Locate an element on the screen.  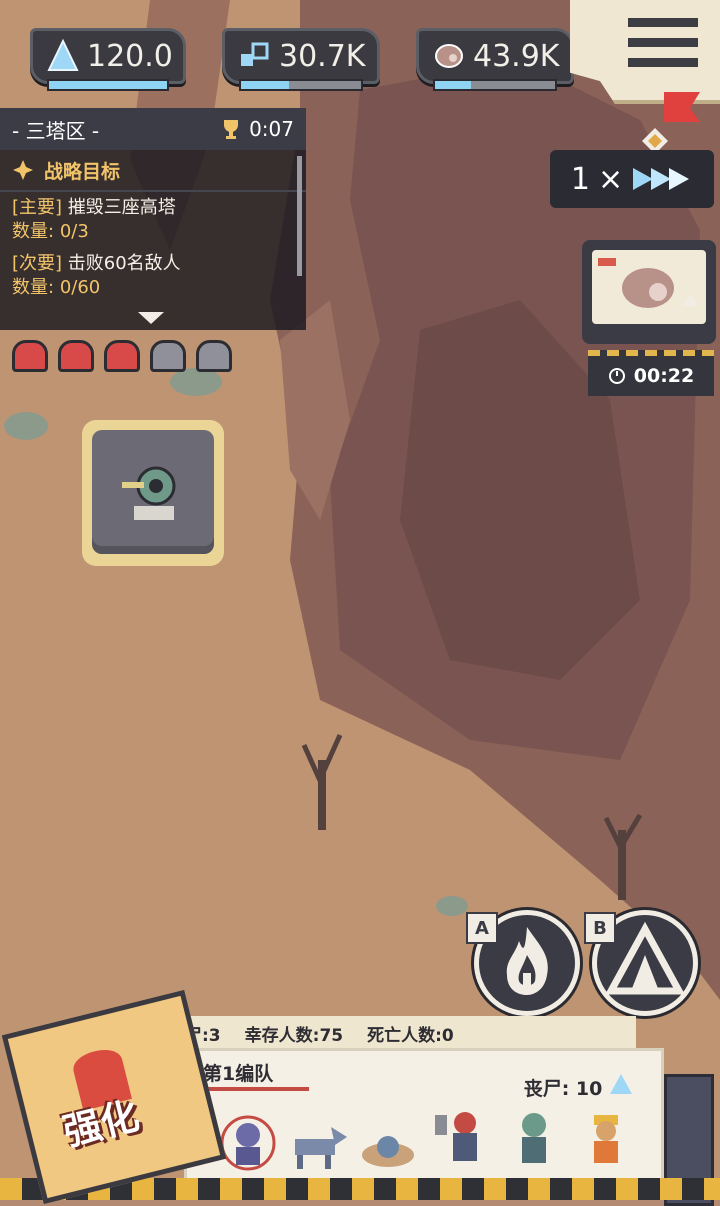
parts-progress is located at coordinates (301, 85).